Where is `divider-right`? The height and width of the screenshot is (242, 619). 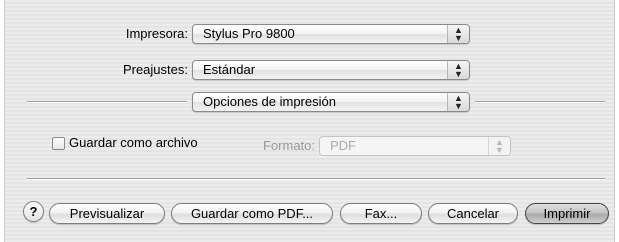 divider-right is located at coordinates (540, 102).